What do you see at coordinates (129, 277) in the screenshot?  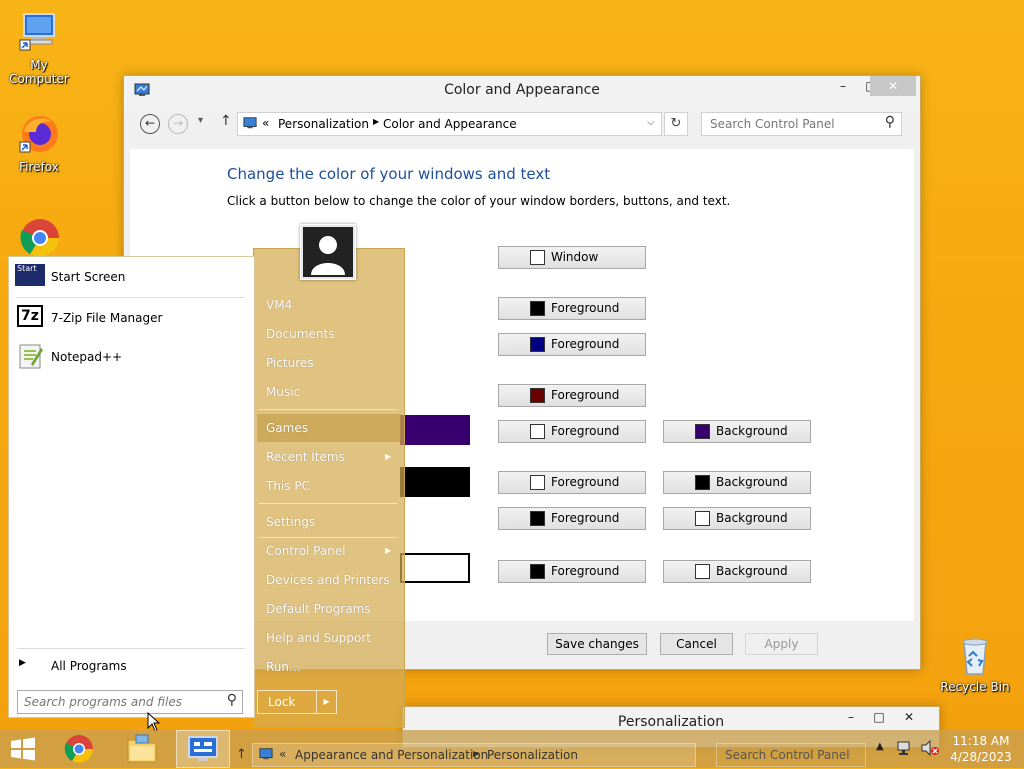 I see `start-screen-item: Start Start Screen` at bounding box center [129, 277].